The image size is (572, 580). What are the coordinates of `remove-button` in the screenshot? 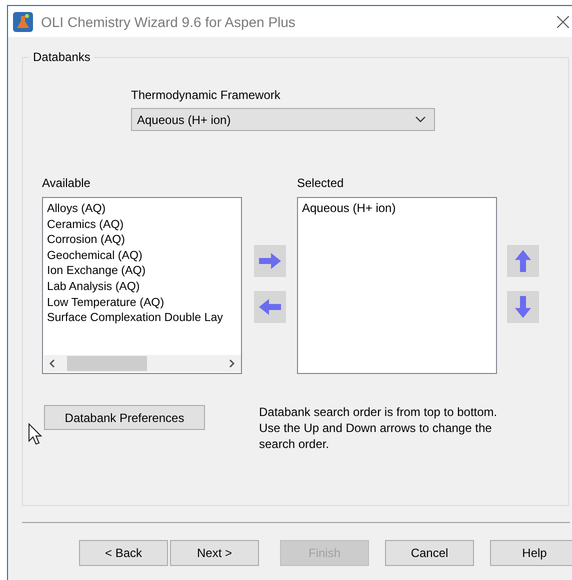 It's located at (270, 307).